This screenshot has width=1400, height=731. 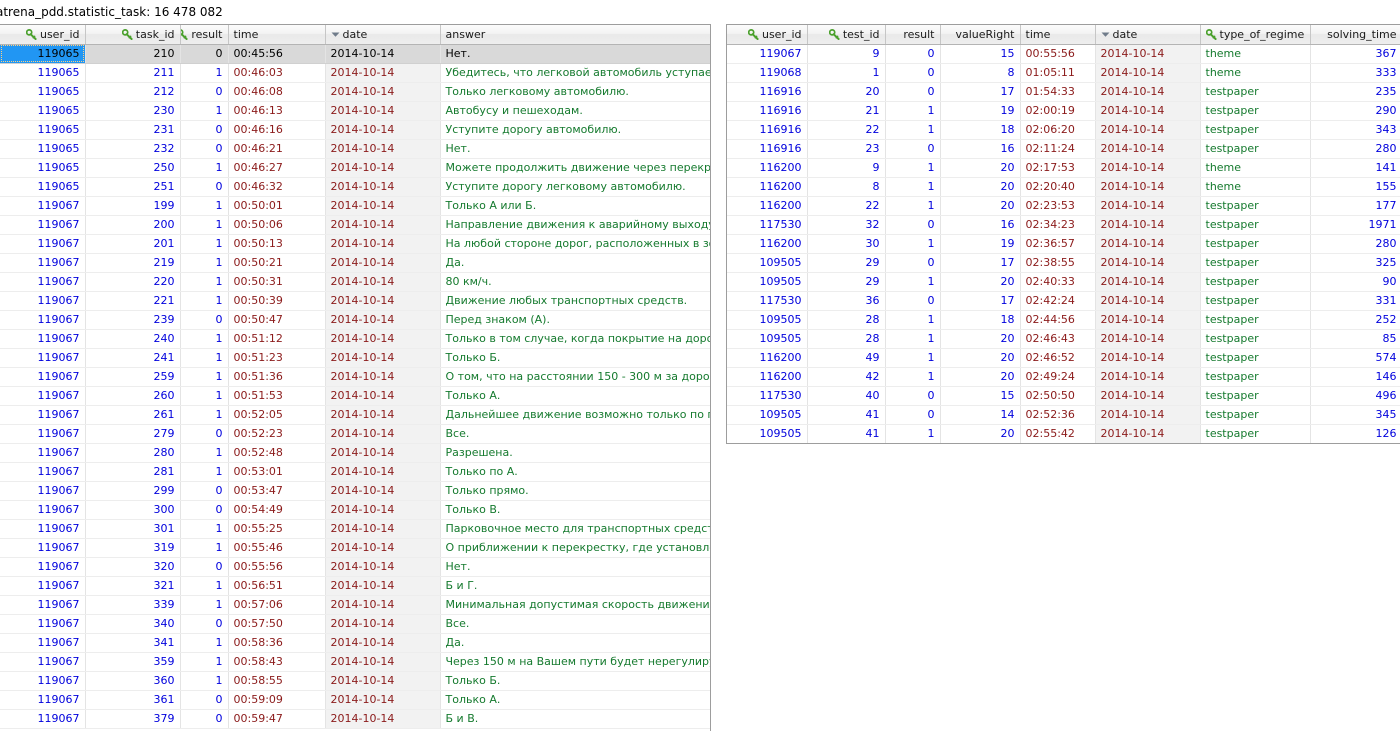 What do you see at coordinates (1355, 168) in the screenshot?
I see `cell-solving_time: 141` at bounding box center [1355, 168].